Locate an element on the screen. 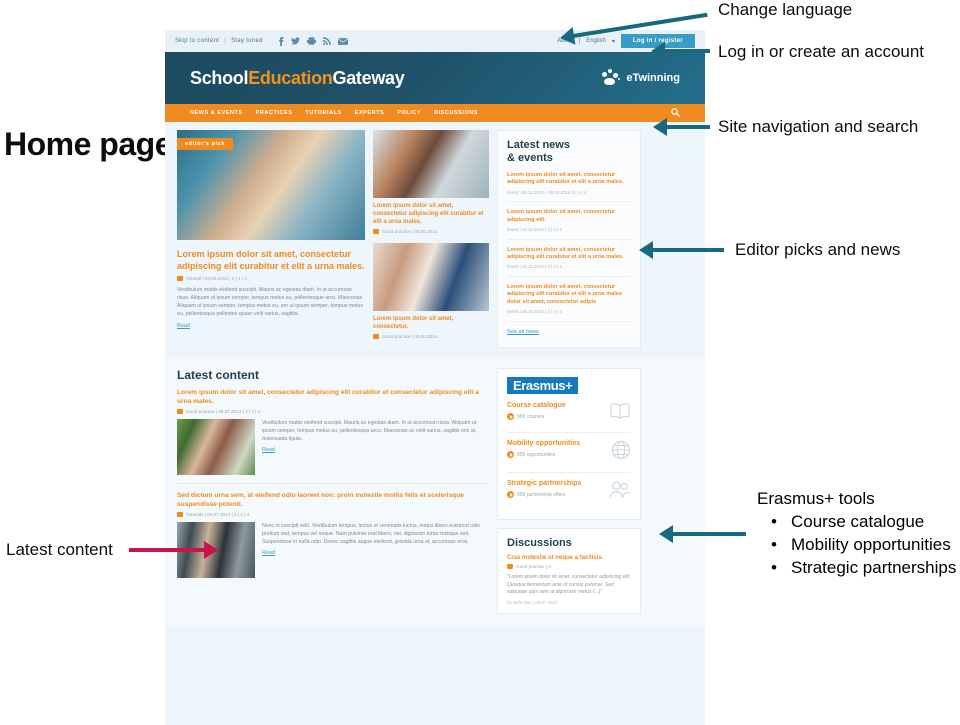 The height and width of the screenshot is (725, 960). annotation-editor-picks-news: Editor picks and news is located at coordinates (818, 249).